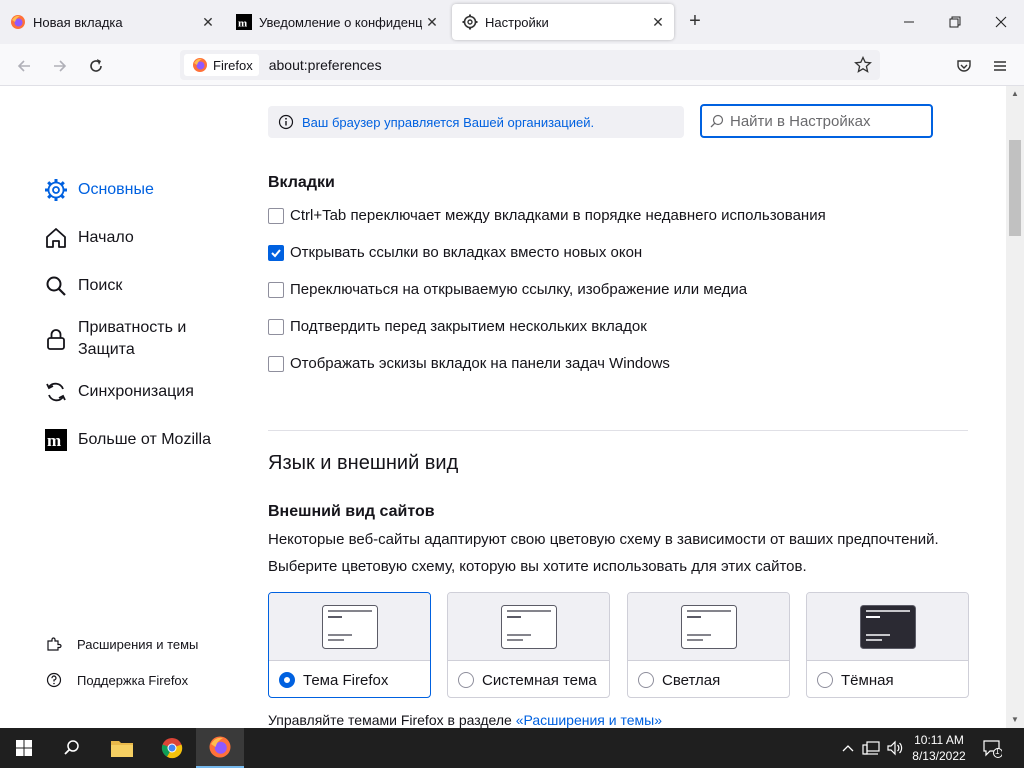 This screenshot has width=1024, height=768. I want to click on sidebar-item-sync: Синхронизация, so click(149, 392).